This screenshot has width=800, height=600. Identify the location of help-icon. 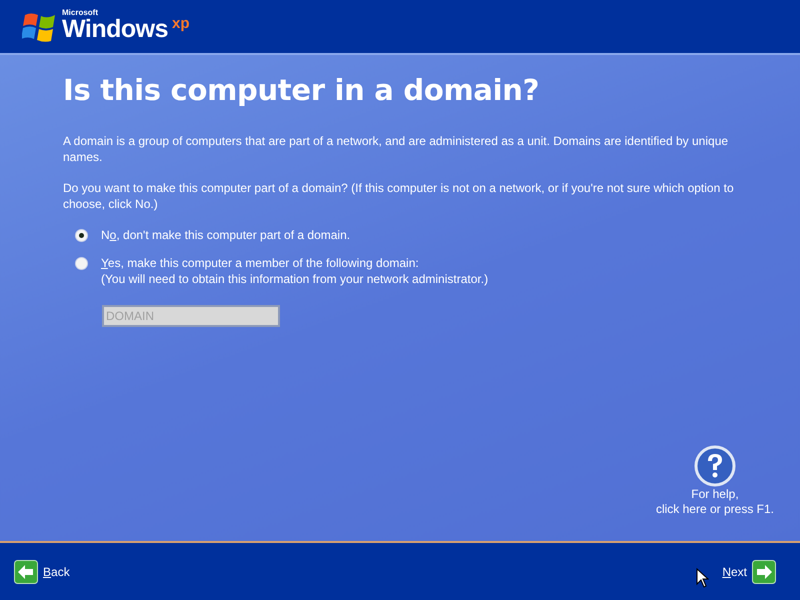
(715, 466).